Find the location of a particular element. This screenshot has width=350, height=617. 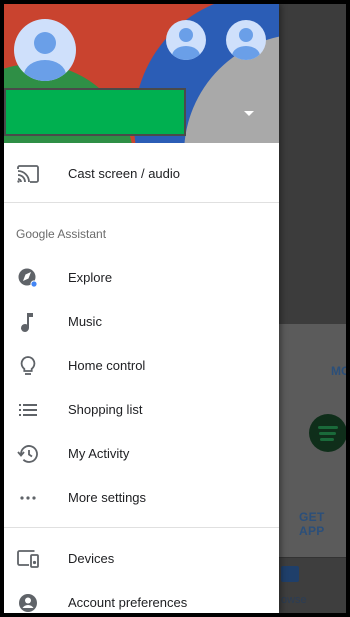

background-content is located at coordinates (312, 164).